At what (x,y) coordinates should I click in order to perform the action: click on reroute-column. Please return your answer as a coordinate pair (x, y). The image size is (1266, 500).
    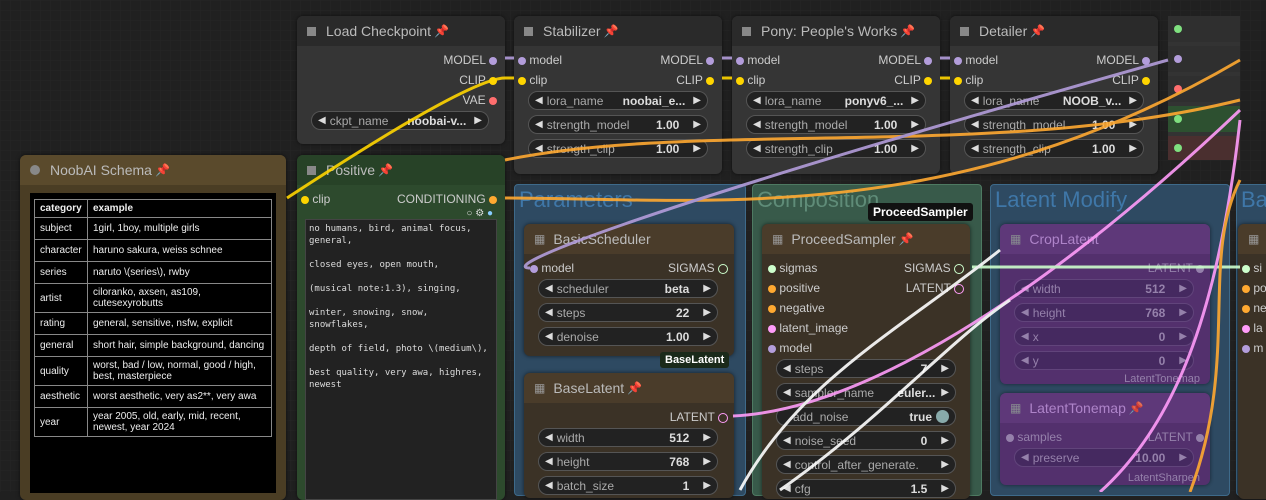
    Looking at the image, I should click on (1204, 88).